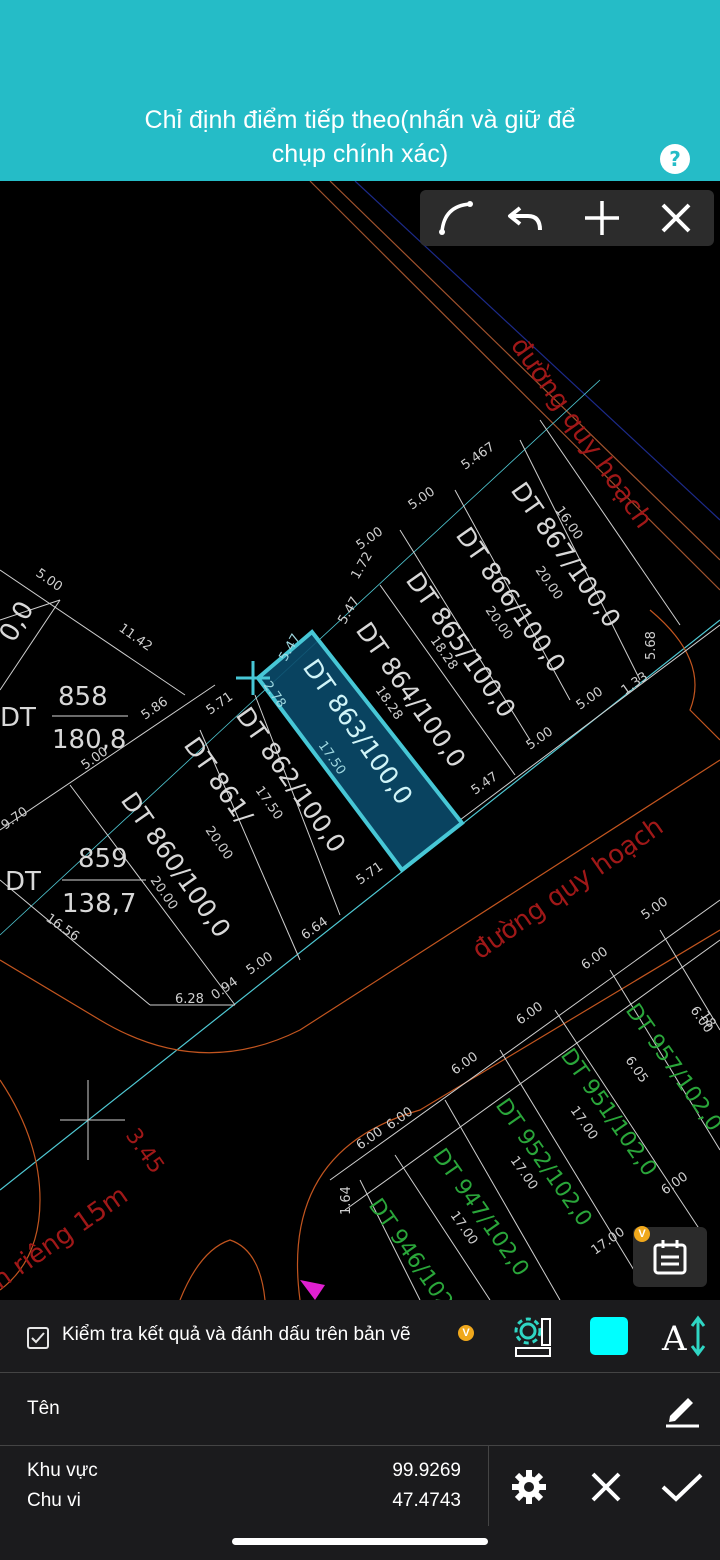 The width and height of the screenshot is (720, 1560). I want to click on parcel-number: 859, so click(103, 859).